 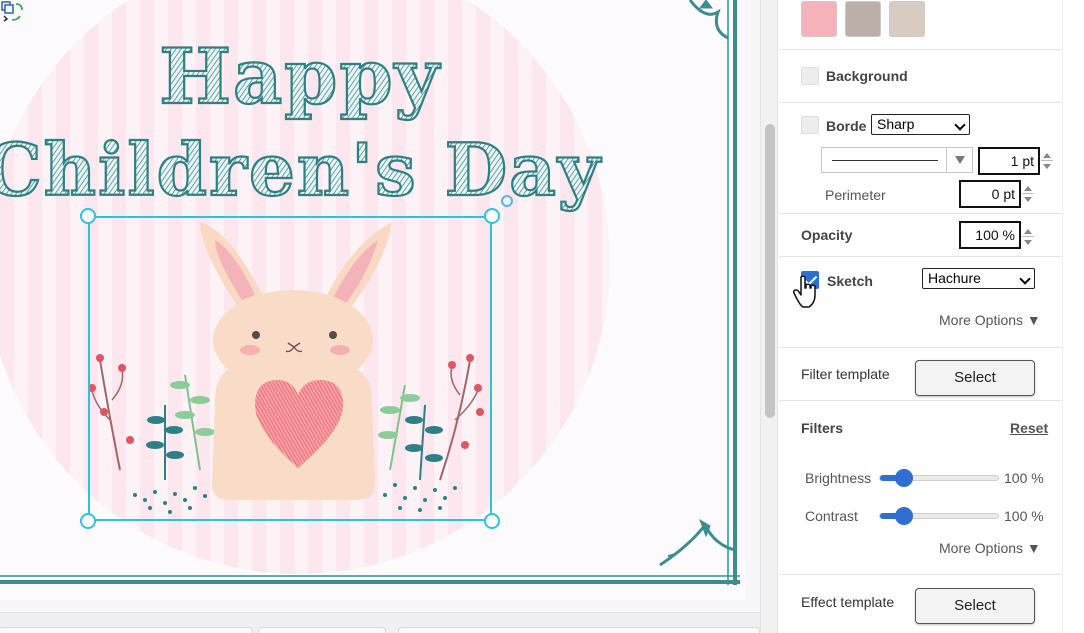 What do you see at coordinates (810, 125) in the screenshot?
I see `border-checkbox` at bounding box center [810, 125].